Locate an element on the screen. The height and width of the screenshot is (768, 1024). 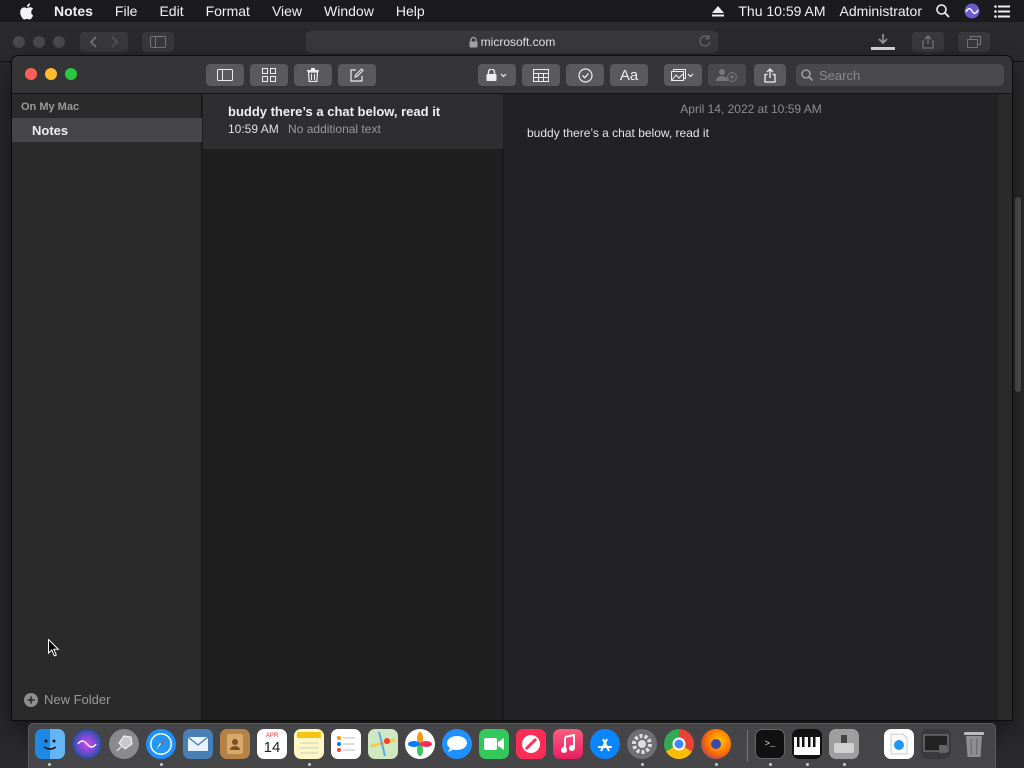
safari-address-bar: microsoft.com is located at coordinates (512, 42).